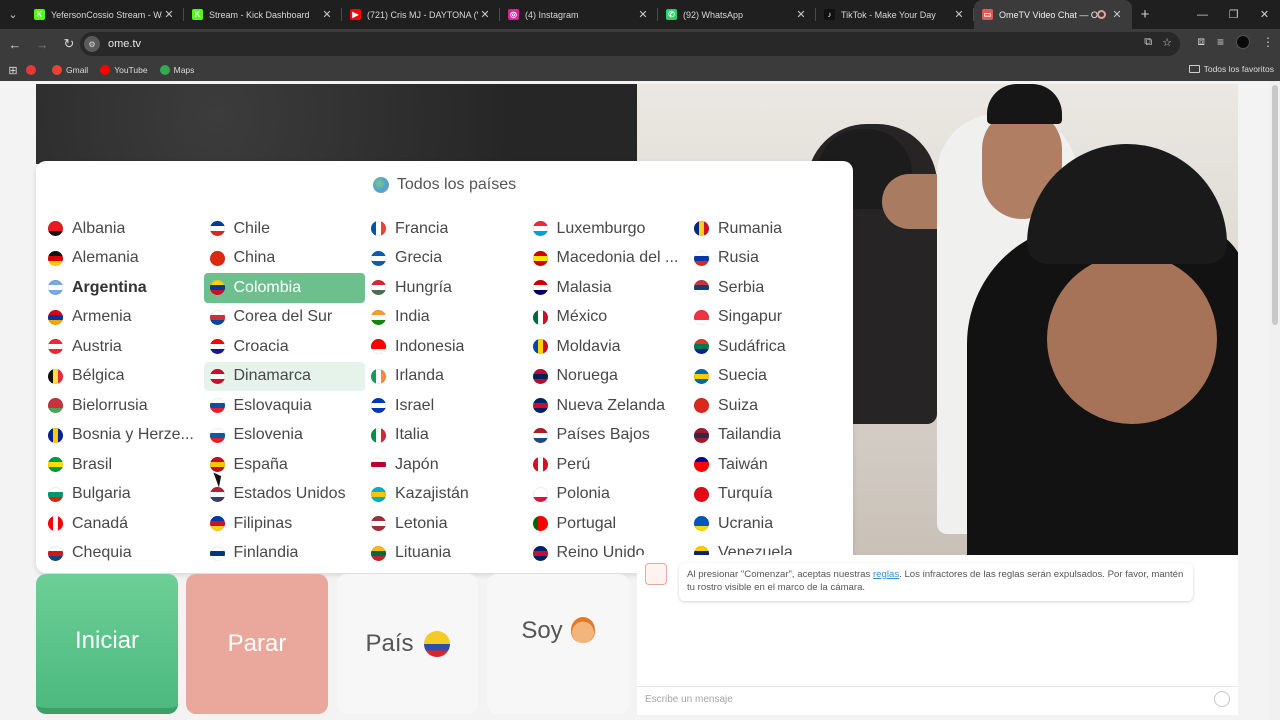 The image size is (1280, 720). What do you see at coordinates (937, 699) in the screenshot?
I see `message-input: Escribe un mensaje` at bounding box center [937, 699].